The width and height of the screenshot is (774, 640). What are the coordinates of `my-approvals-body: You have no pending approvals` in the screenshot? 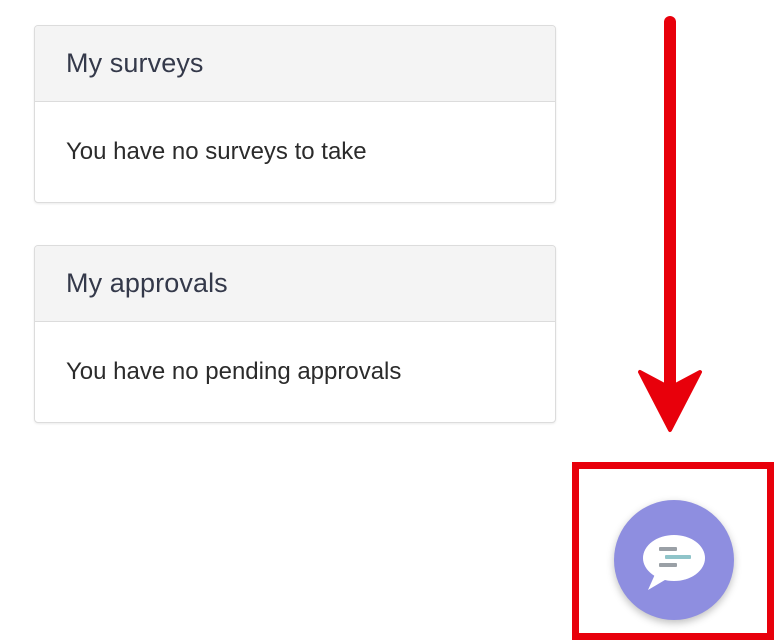 It's located at (295, 372).